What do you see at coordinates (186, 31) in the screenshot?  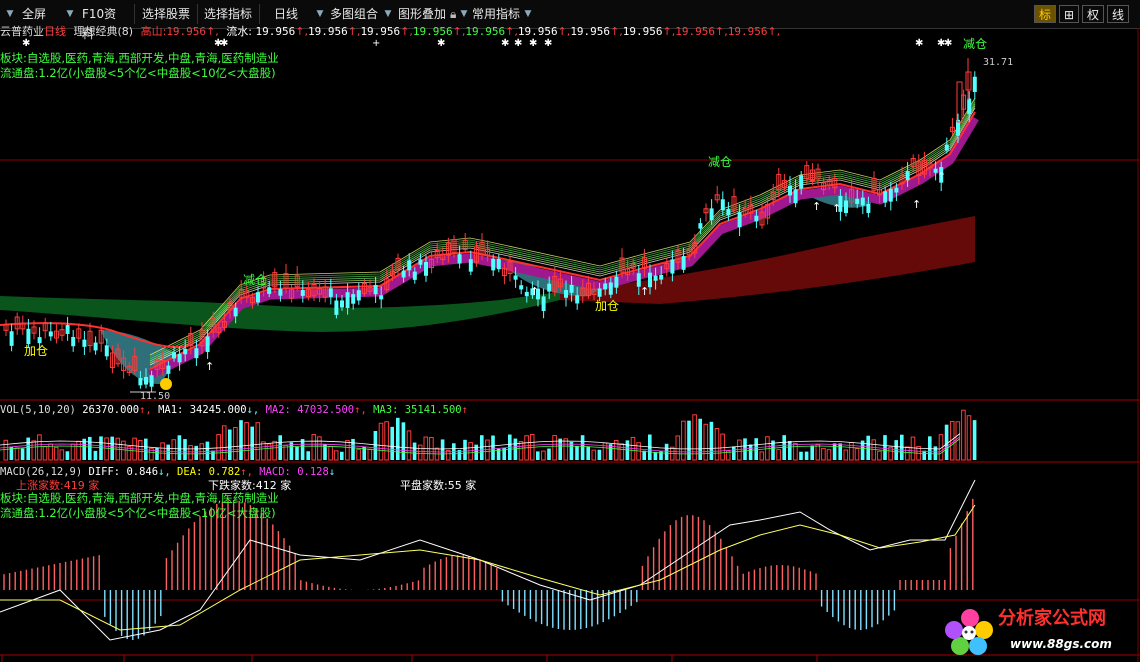 I see `high-value: 19.956` at bounding box center [186, 31].